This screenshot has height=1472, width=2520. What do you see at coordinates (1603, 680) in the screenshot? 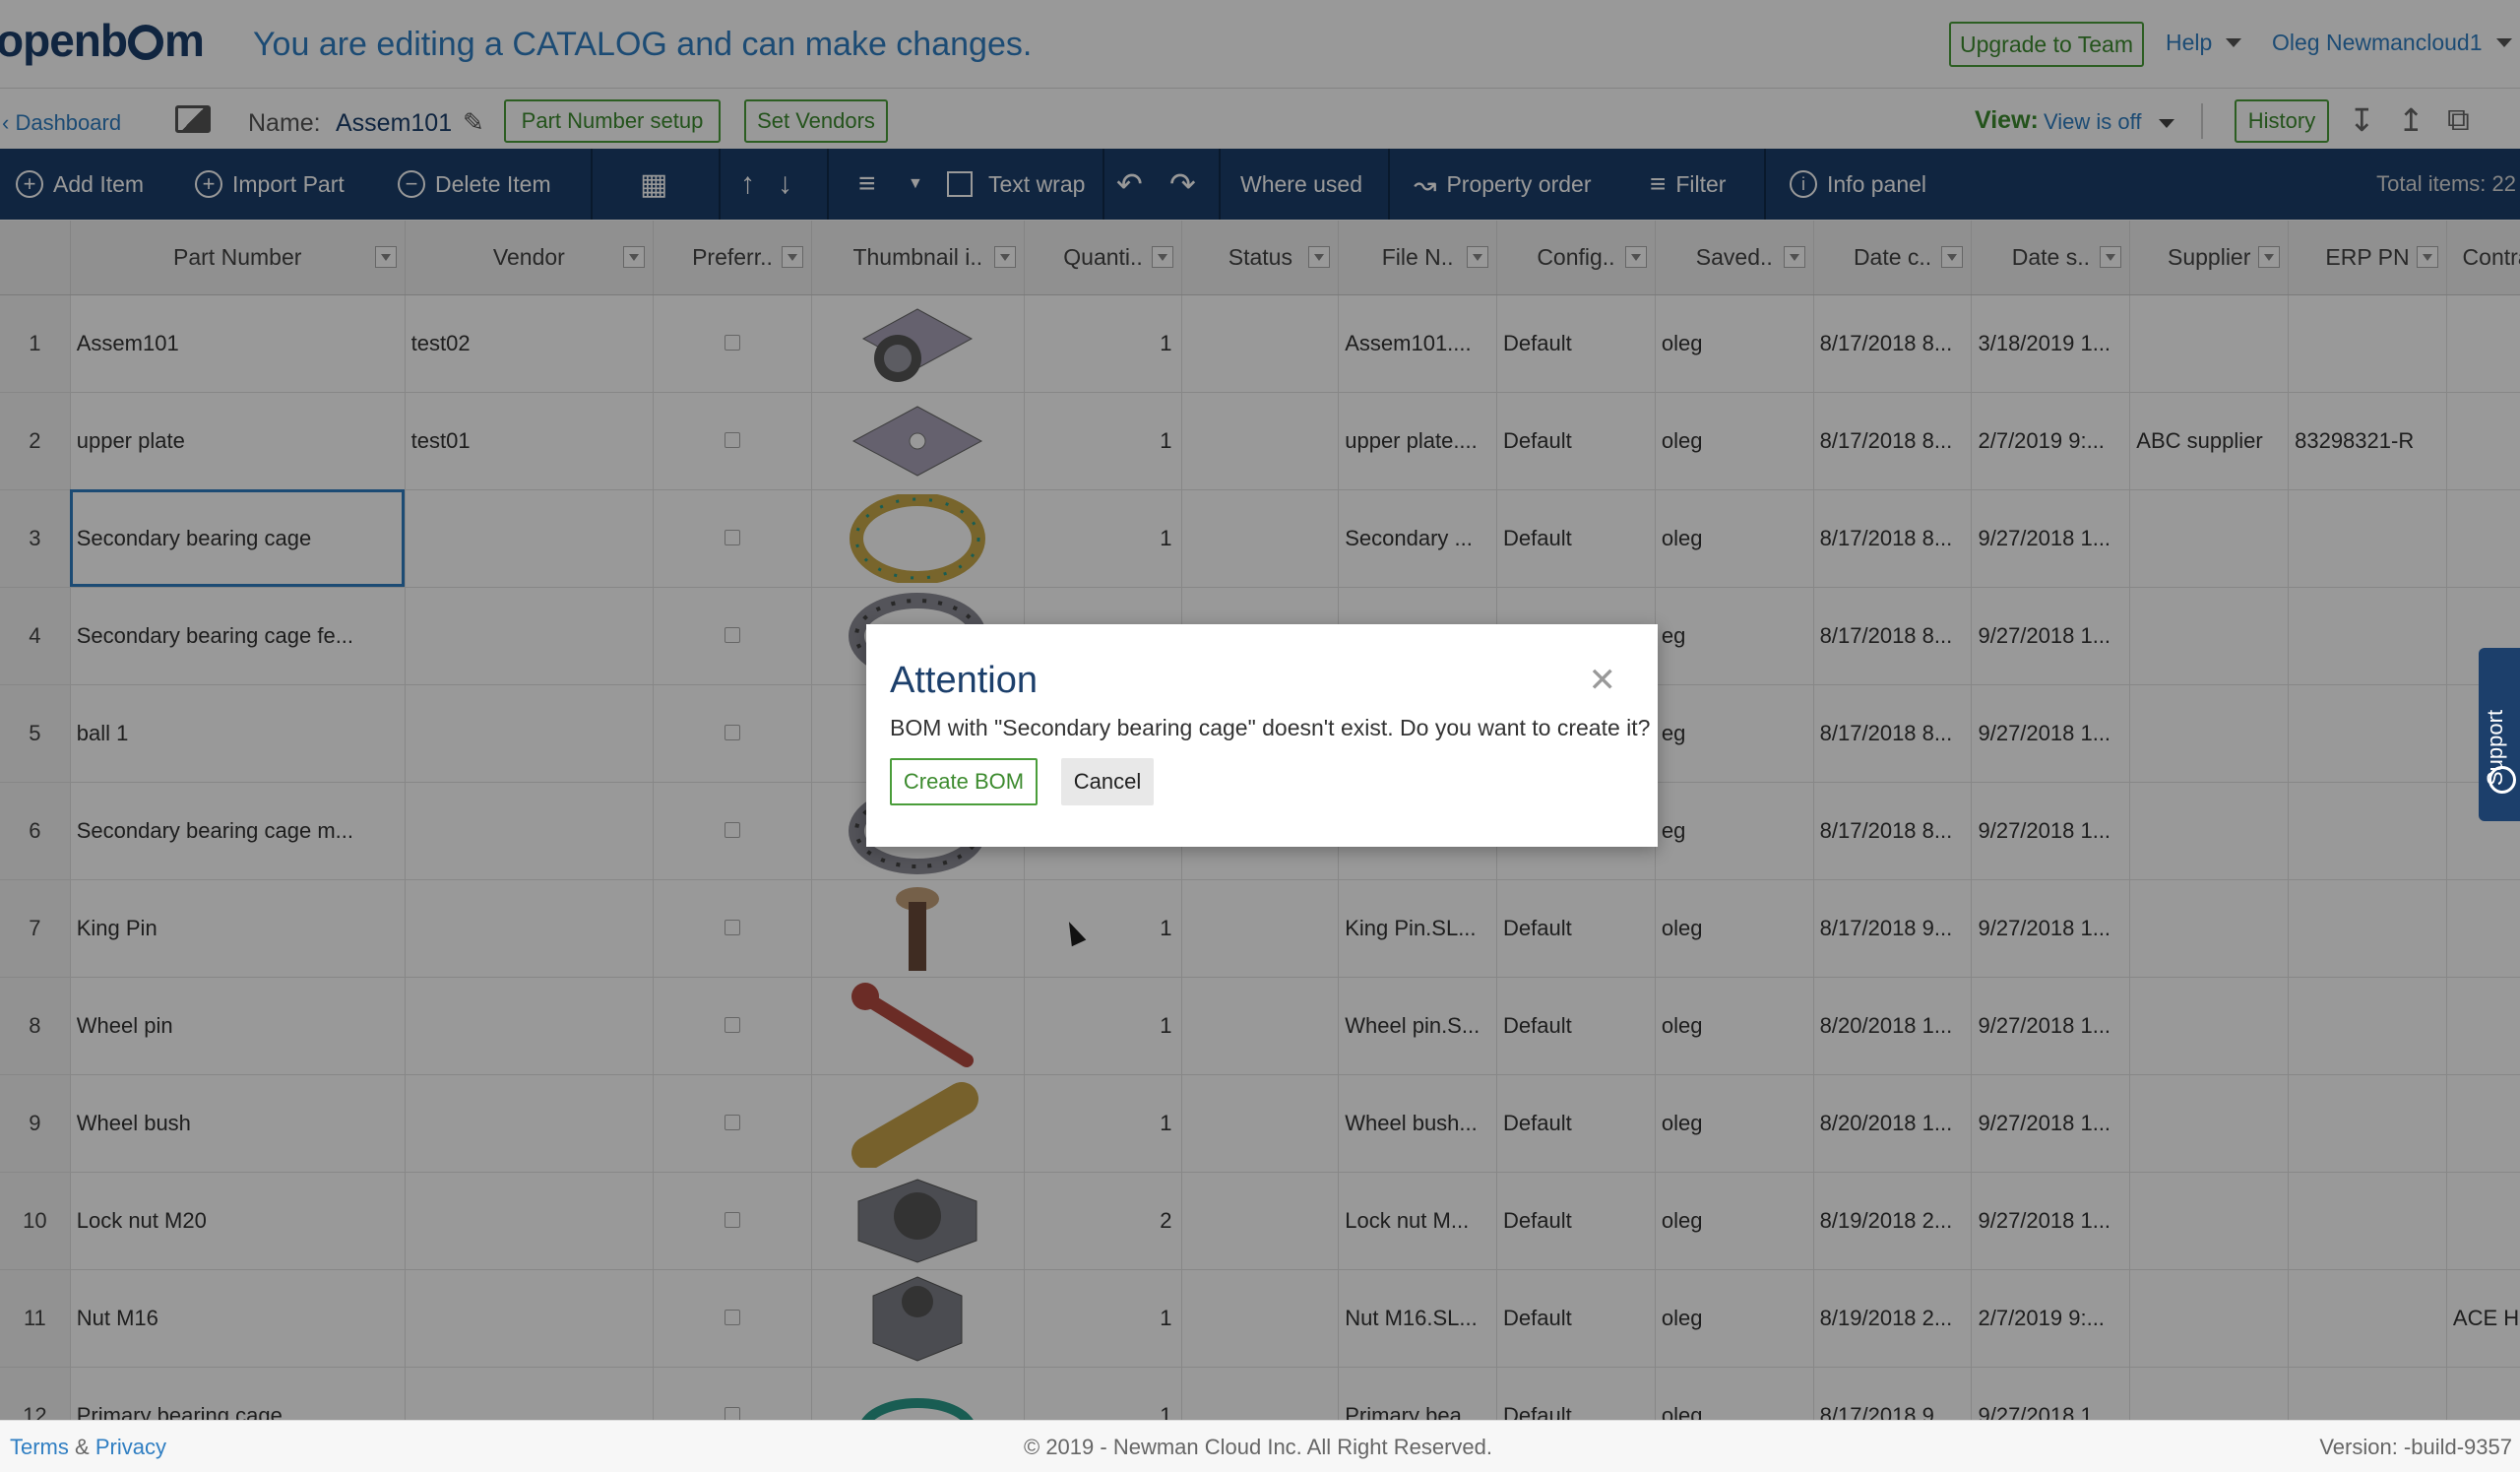
I see `close-icon: ✕` at bounding box center [1603, 680].